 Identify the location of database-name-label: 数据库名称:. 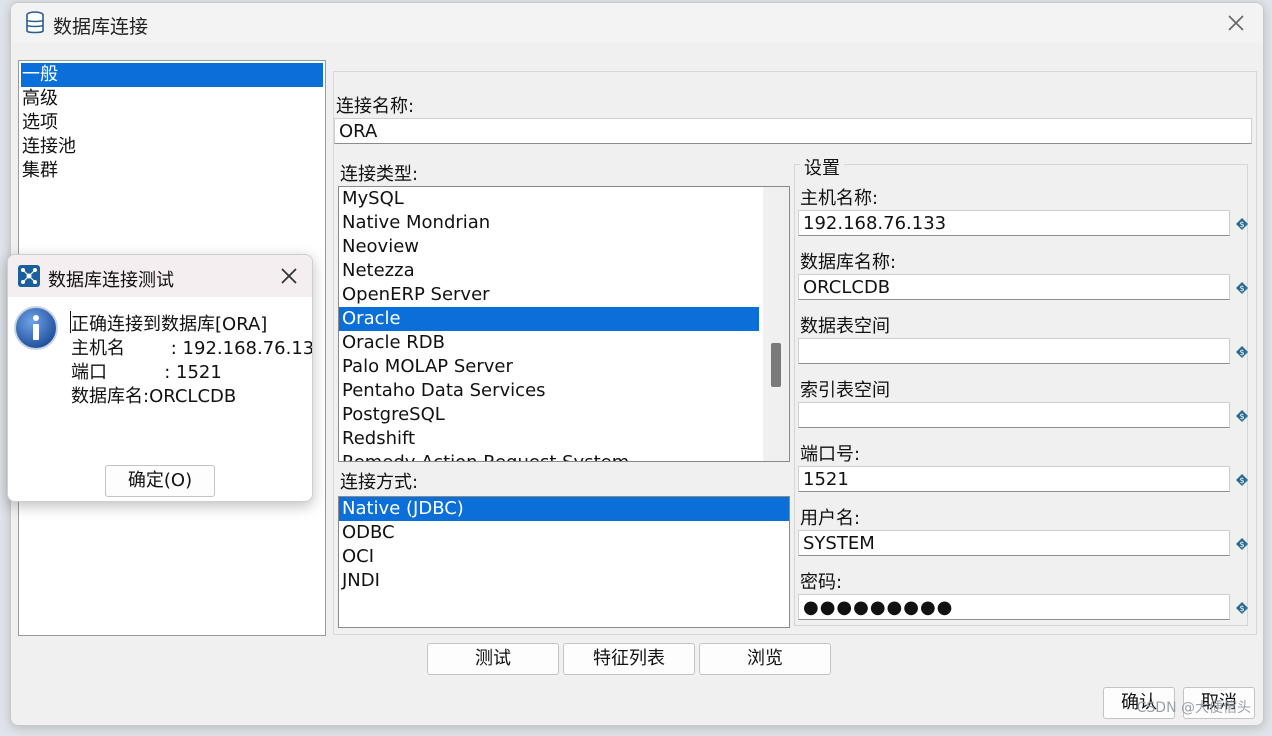
(848, 262).